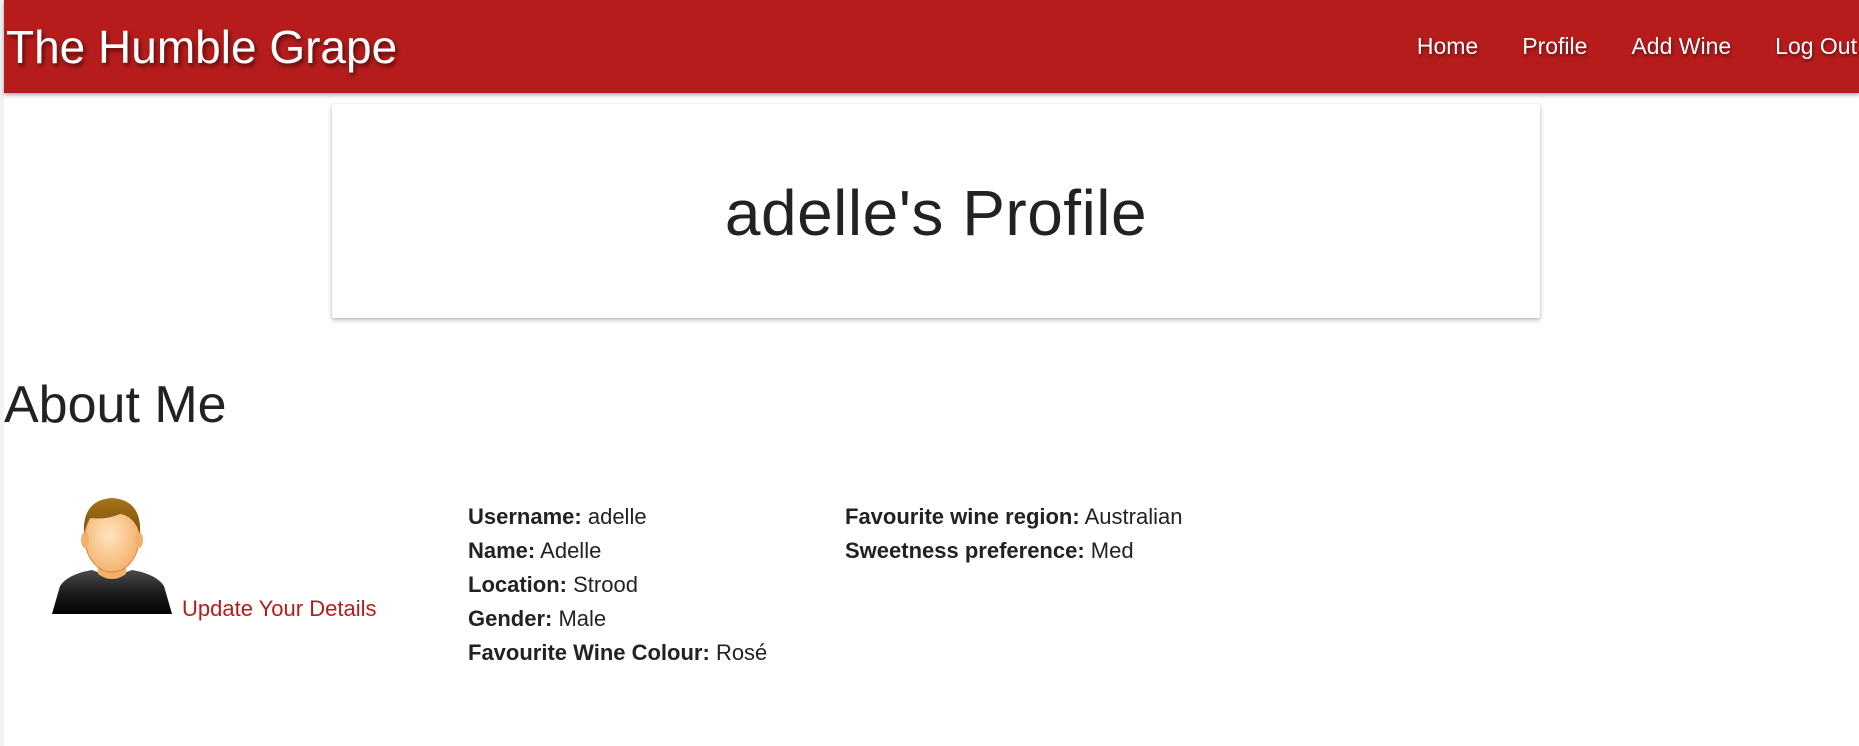 The image size is (1859, 746). I want to click on detail-value: Med, so click(1112, 550).